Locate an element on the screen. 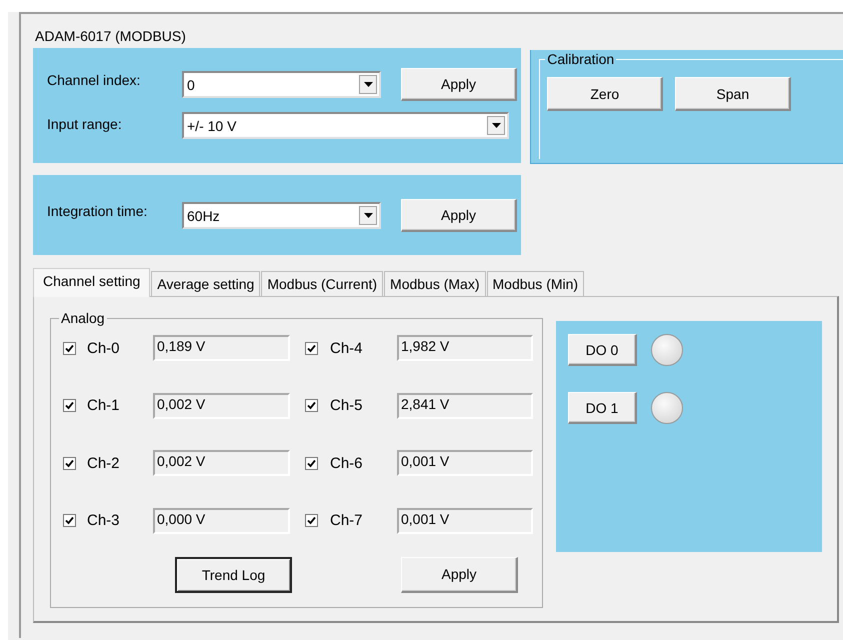  checkbox-label: Ch-4 is located at coordinates (347, 348).